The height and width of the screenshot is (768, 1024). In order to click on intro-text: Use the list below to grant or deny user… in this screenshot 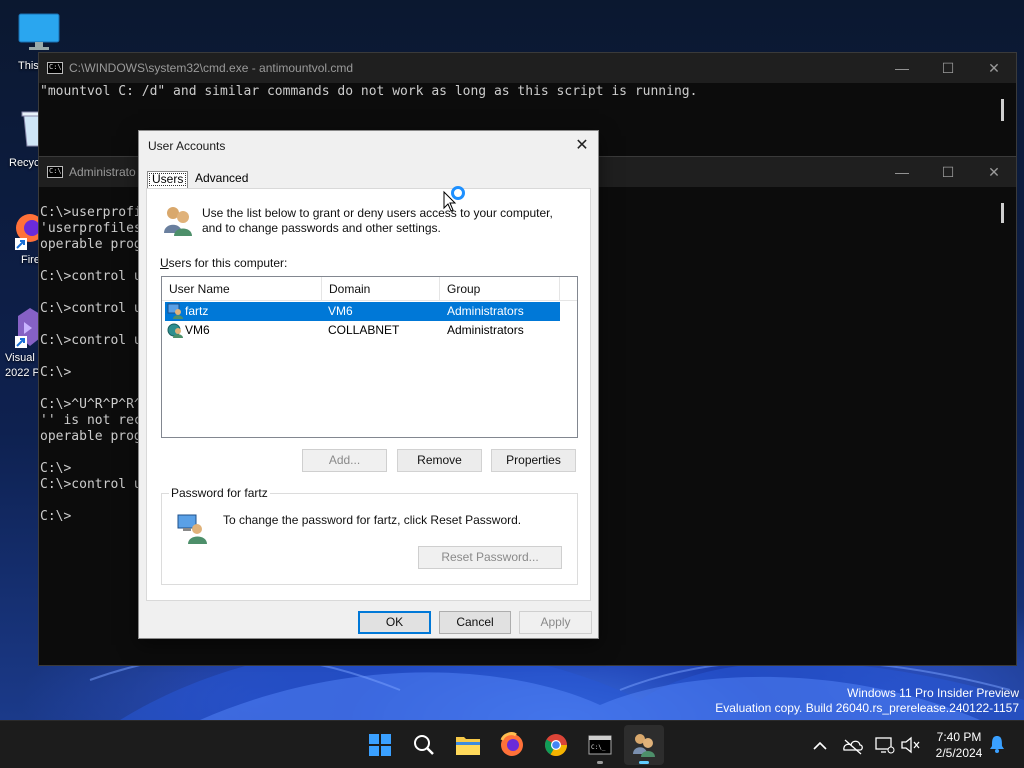, I will do `click(382, 221)`.